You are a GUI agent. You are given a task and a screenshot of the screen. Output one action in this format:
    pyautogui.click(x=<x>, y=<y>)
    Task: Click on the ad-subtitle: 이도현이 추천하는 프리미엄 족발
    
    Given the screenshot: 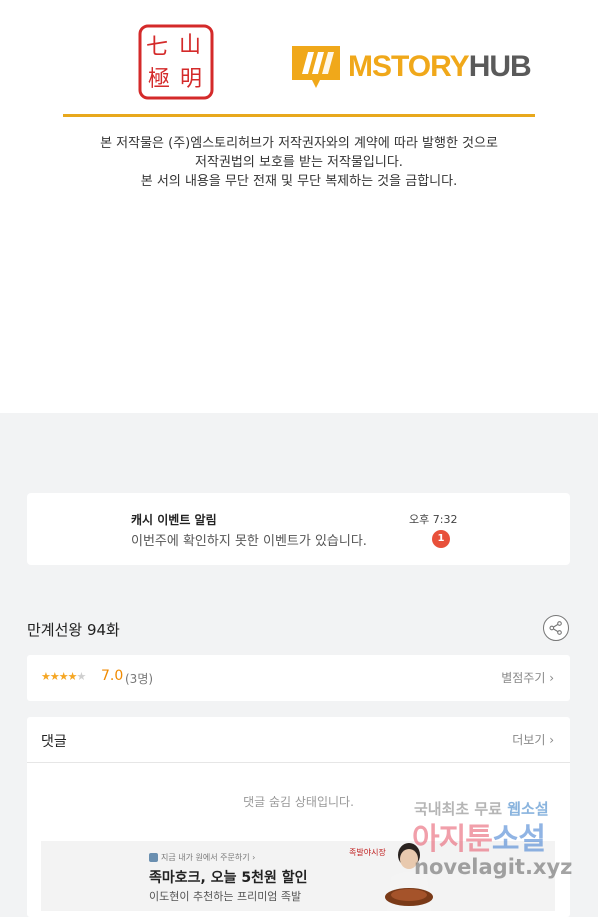 What is the action you would take?
    pyautogui.click(x=225, y=896)
    